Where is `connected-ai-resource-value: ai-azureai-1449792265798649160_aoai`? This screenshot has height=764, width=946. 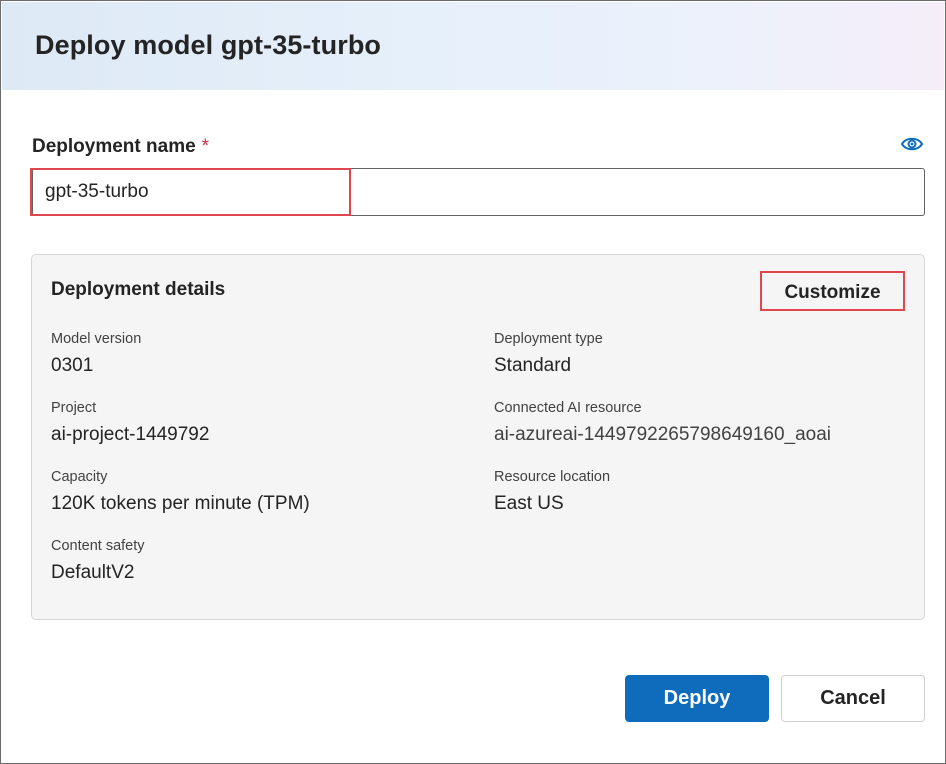
connected-ai-resource-value: ai-azureai-1449792265798649160_aoai is located at coordinates (663, 434).